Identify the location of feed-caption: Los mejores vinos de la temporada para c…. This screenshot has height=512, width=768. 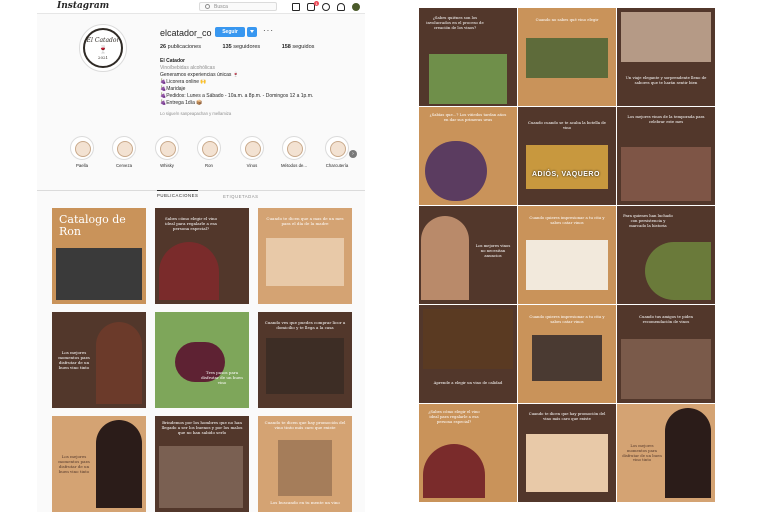
(666, 119).